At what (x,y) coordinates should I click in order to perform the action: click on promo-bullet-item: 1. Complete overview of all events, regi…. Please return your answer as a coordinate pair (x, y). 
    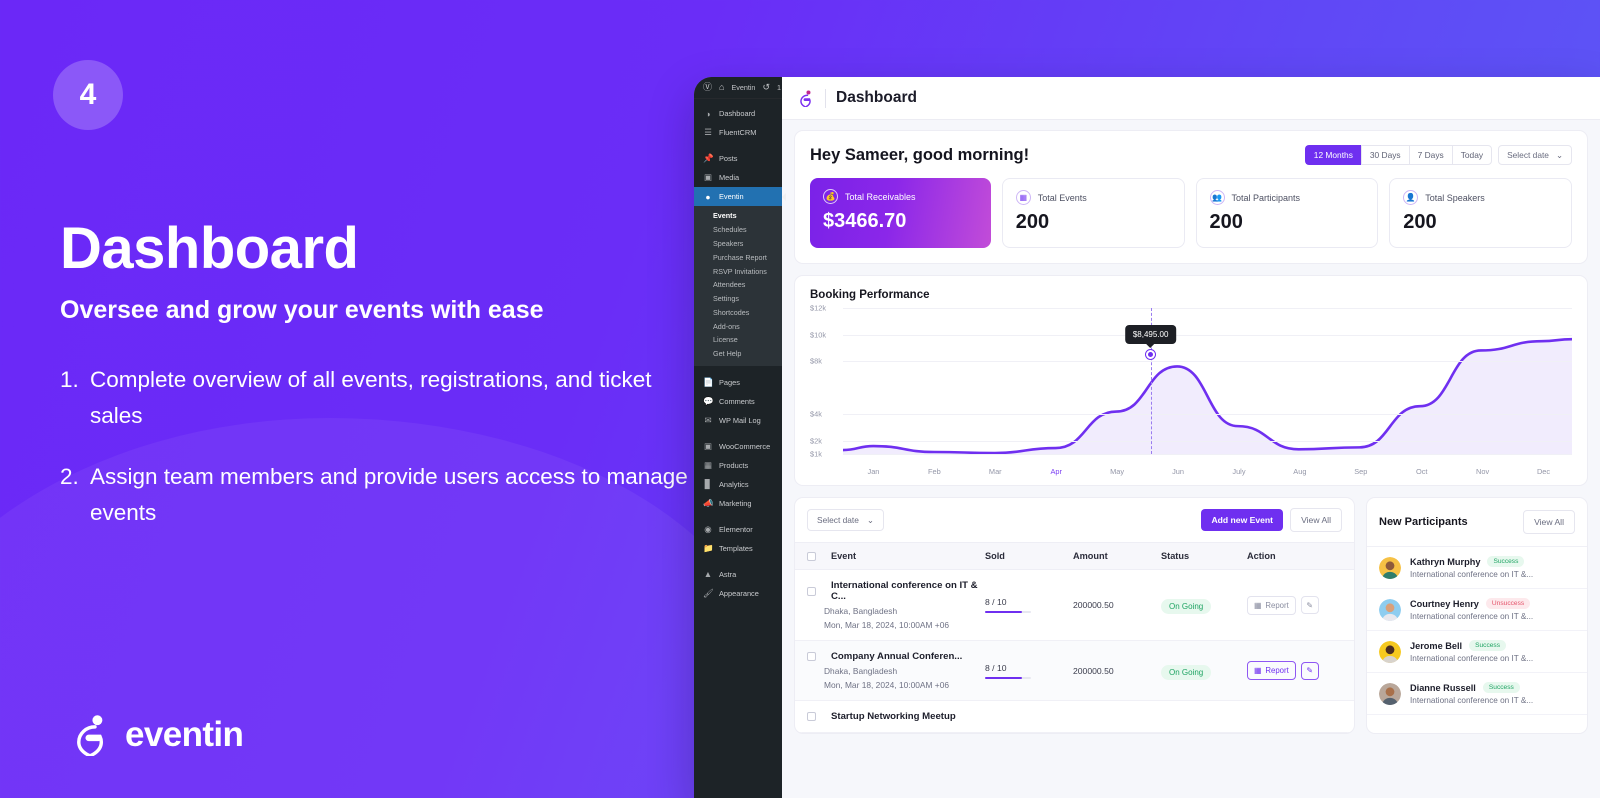
    Looking at the image, I should click on (375, 398).